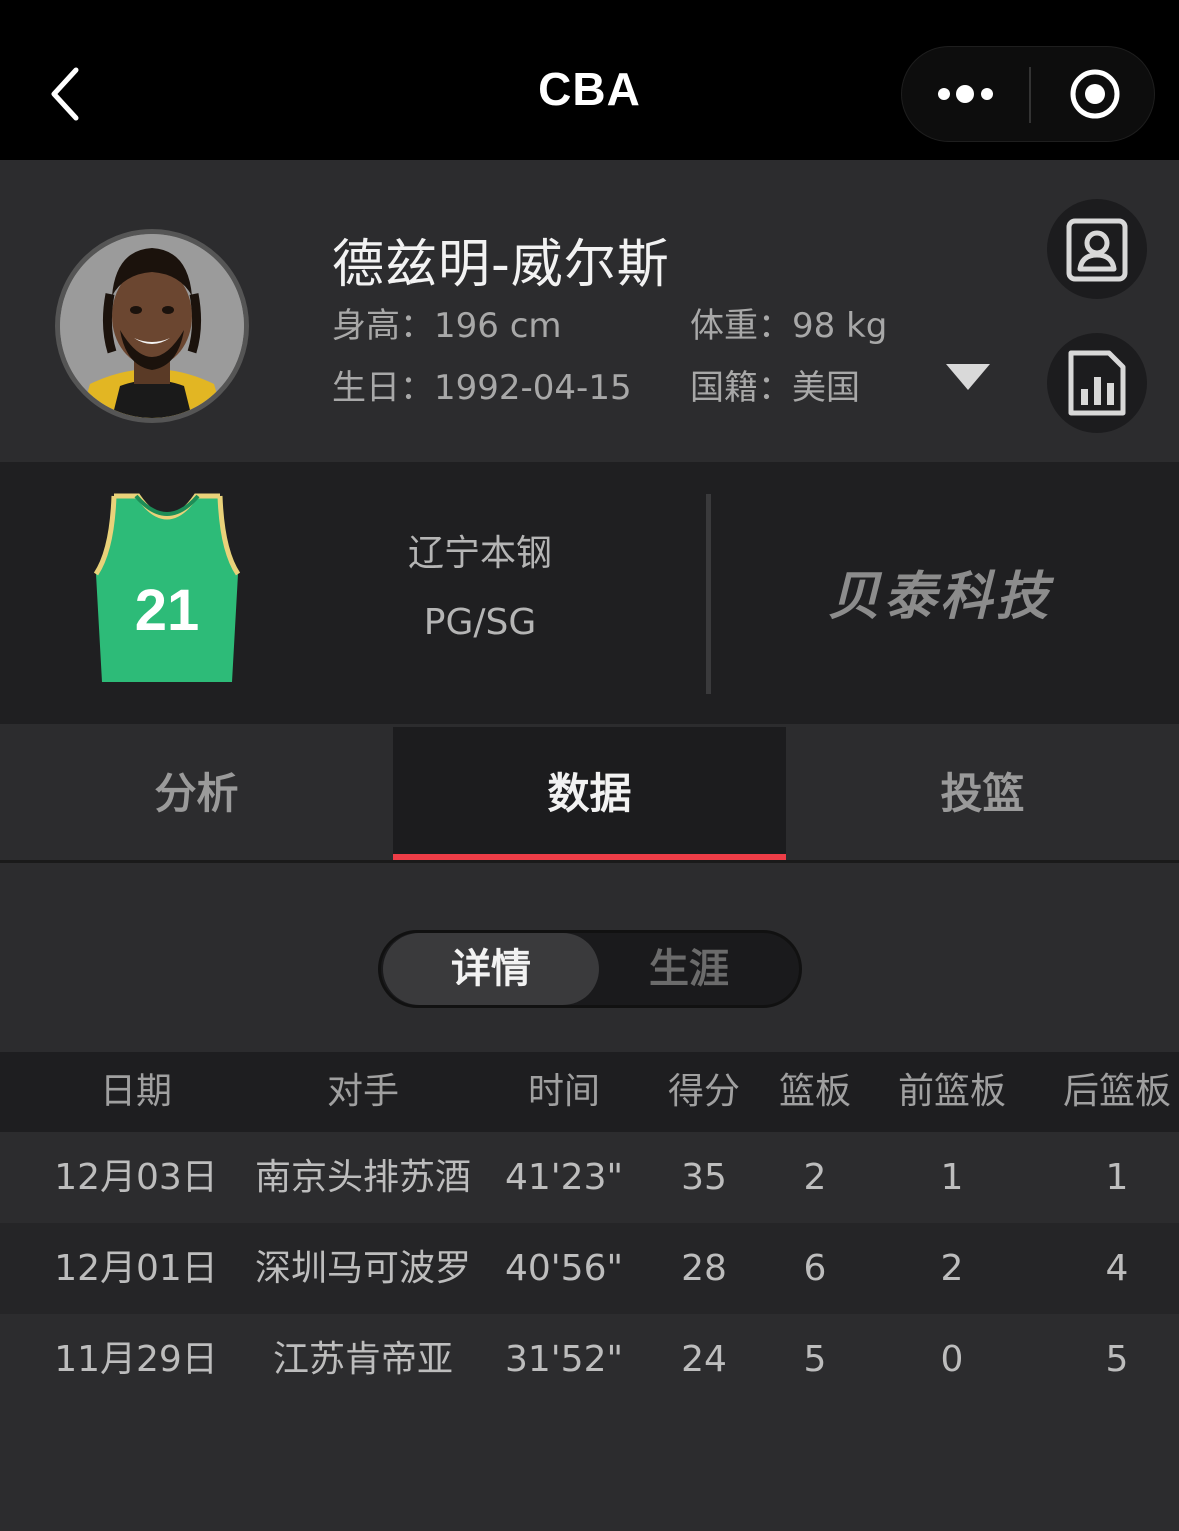 This screenshot has width=1179, height=1531. Describe the element at coordinates (708, 594) in the screenshot. I see `team-card-divider` at that location.